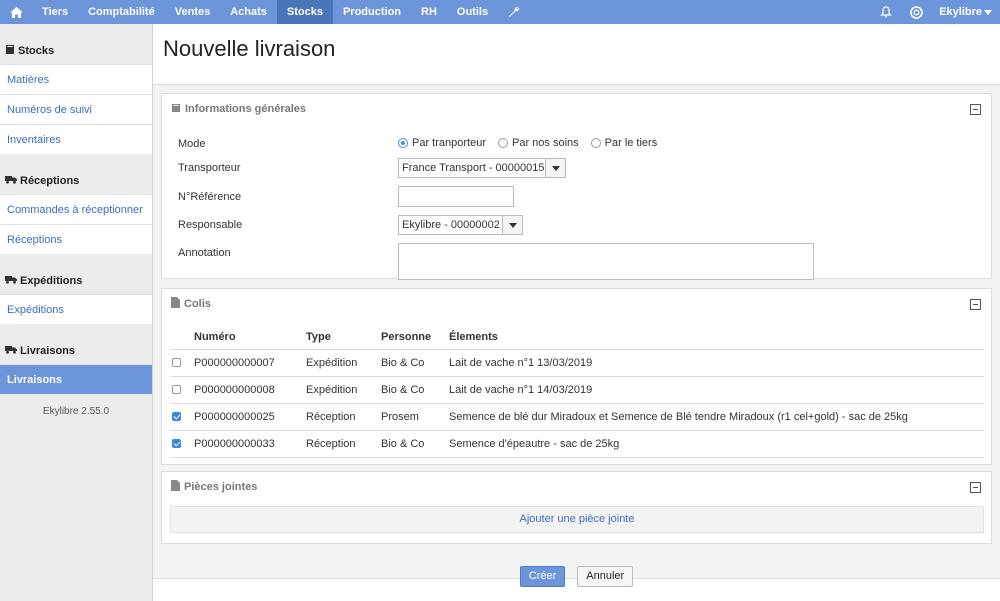 This screenshot has width=1000, height=601. What do you see at coordinates (11, 351) in the screenshot?
I see `delivery-truck-icon` at bounding box center [11, 351].